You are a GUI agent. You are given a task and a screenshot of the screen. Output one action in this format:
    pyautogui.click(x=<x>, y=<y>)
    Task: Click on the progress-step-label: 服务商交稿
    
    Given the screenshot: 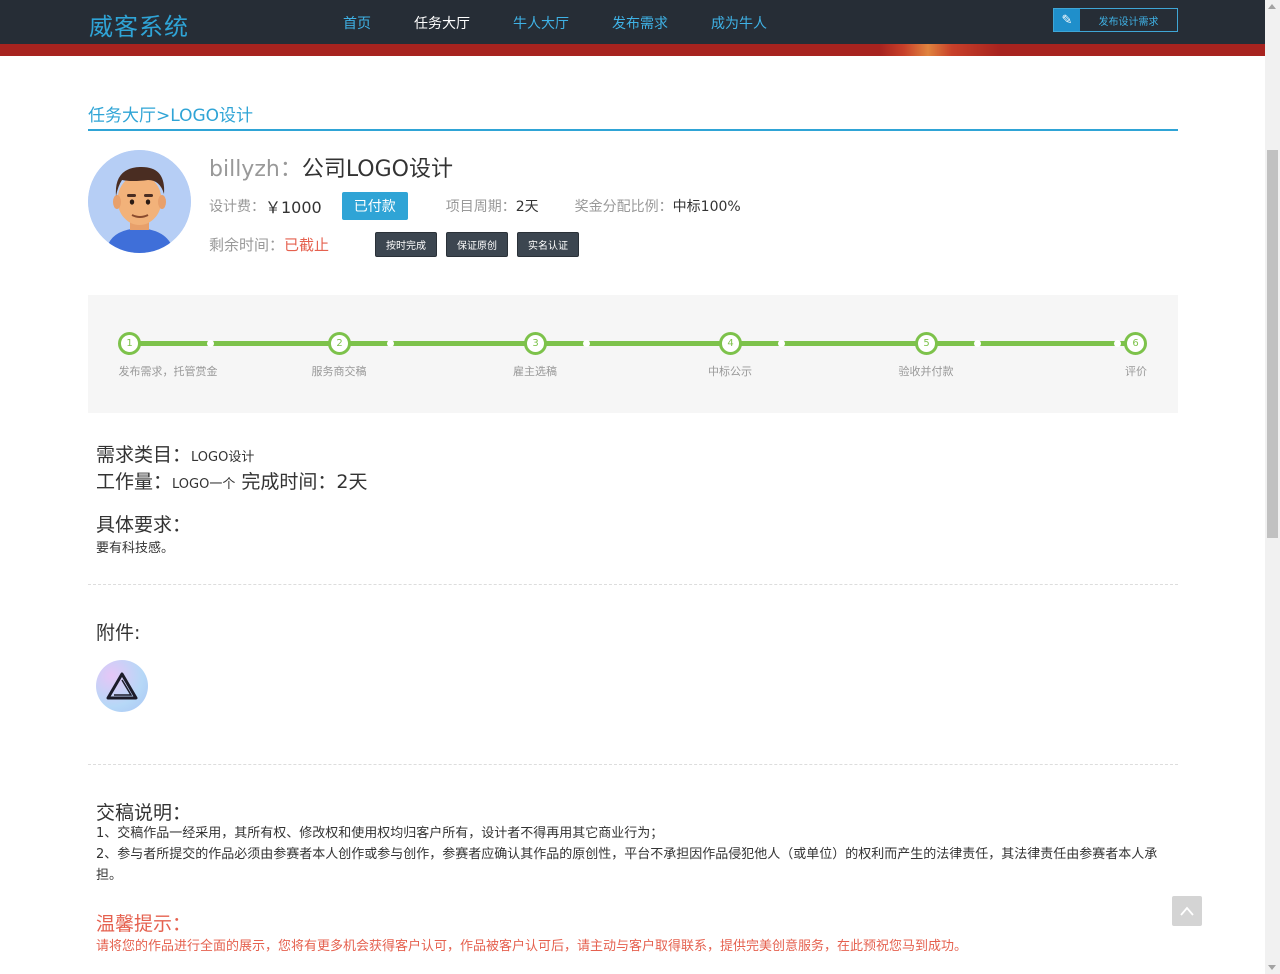 What is the action you would take?
    pyautogui.click(x=339, y=371)
    